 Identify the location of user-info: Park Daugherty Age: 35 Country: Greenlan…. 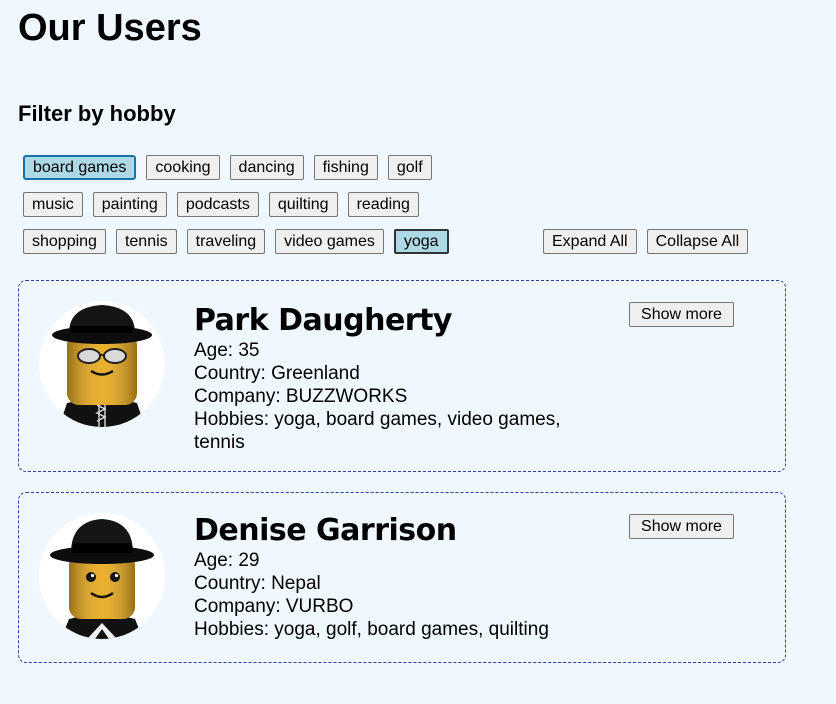
(404, 378).